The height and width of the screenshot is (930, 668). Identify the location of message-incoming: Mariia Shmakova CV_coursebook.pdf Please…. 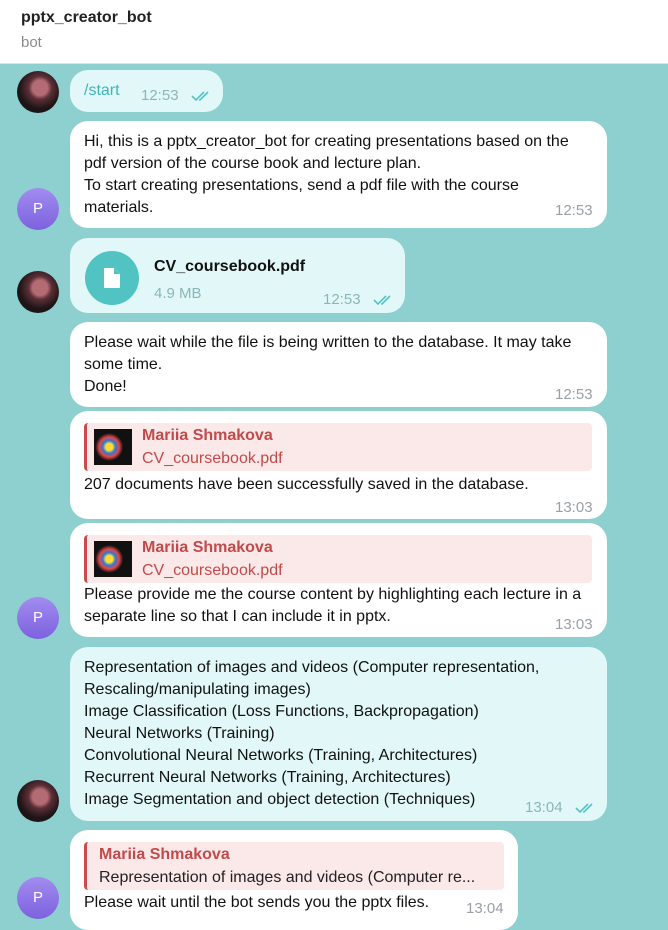
(338, 580).